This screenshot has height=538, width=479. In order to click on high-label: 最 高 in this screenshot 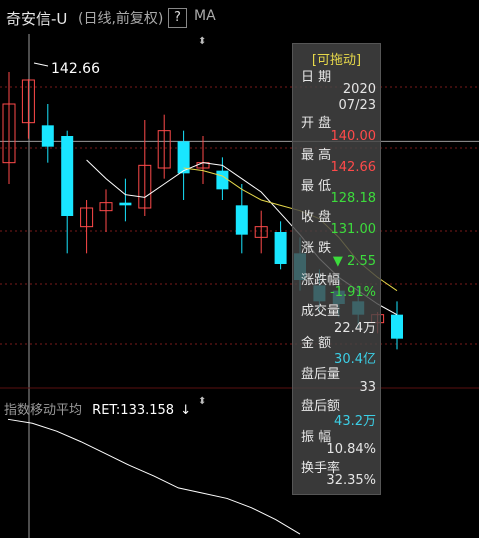, I will do `click(316, 155)`.